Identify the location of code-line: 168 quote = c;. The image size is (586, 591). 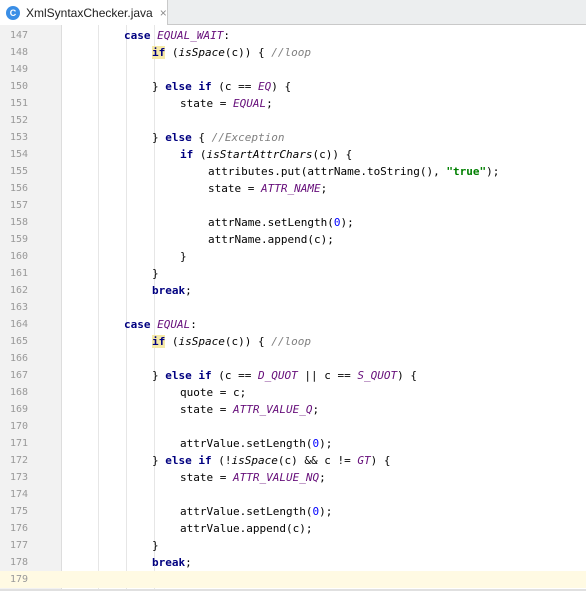
(293, 392).